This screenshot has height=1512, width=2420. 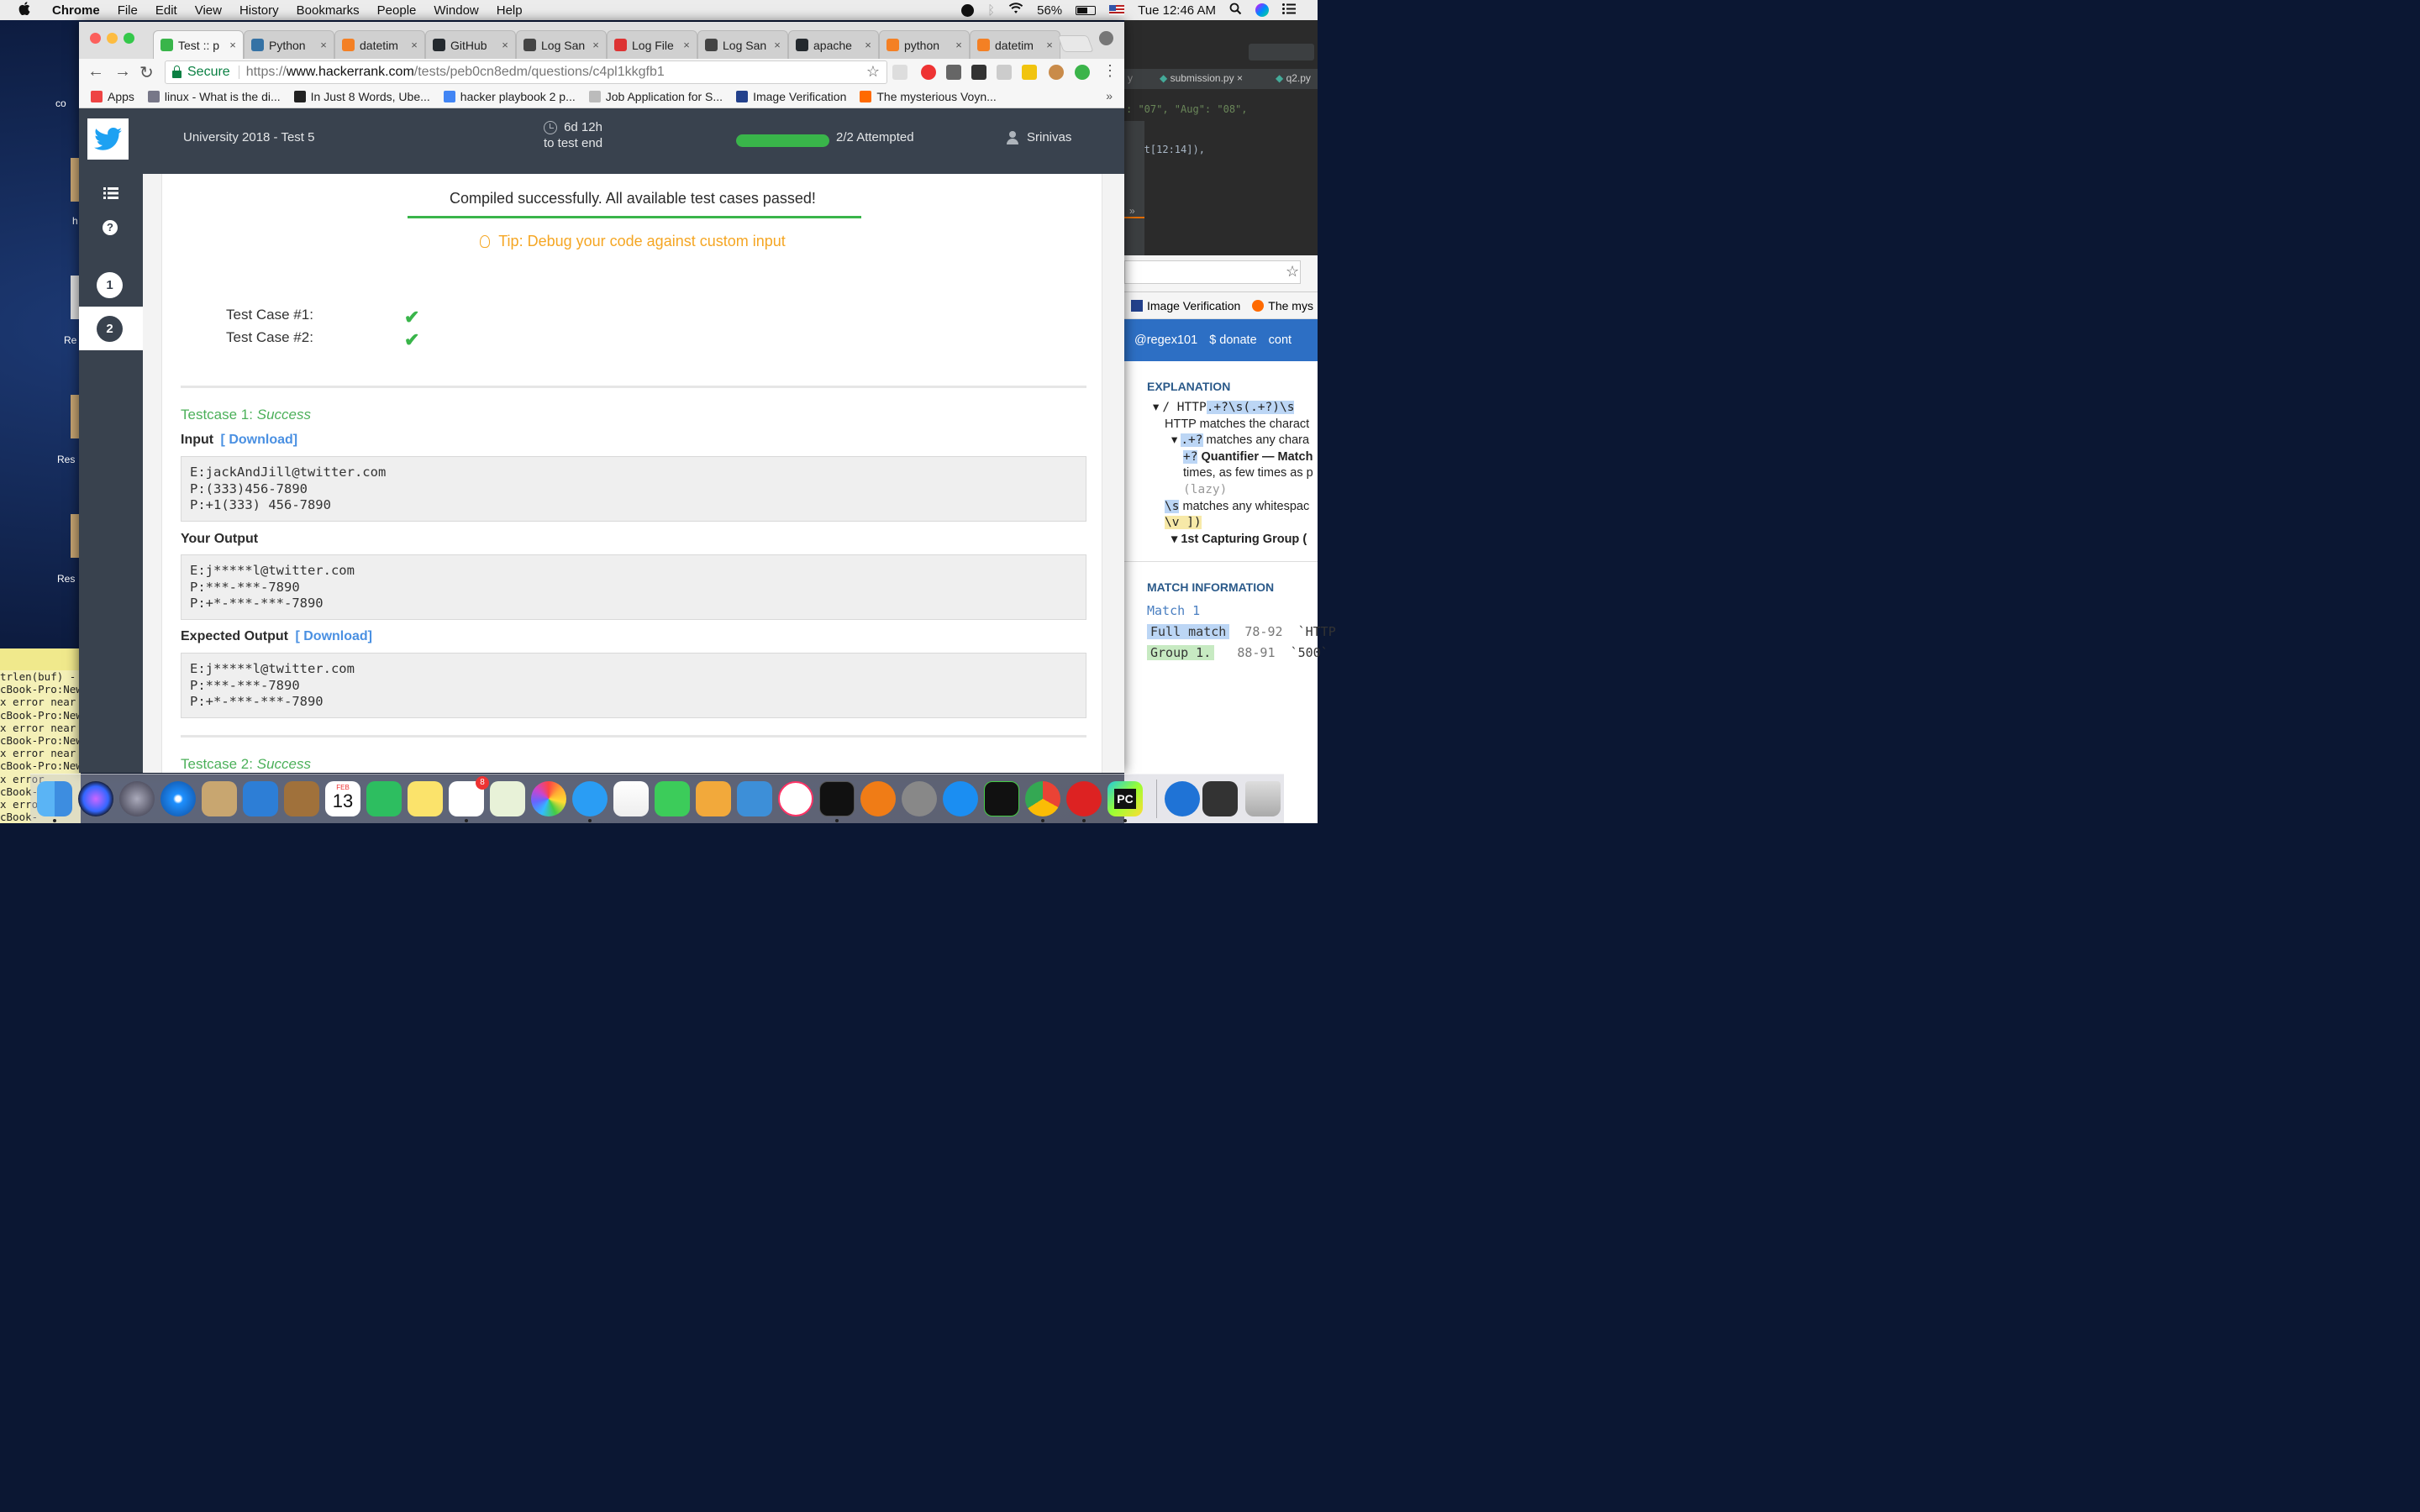 I want to click on forward-icon: →, so click(x=123, y=71).